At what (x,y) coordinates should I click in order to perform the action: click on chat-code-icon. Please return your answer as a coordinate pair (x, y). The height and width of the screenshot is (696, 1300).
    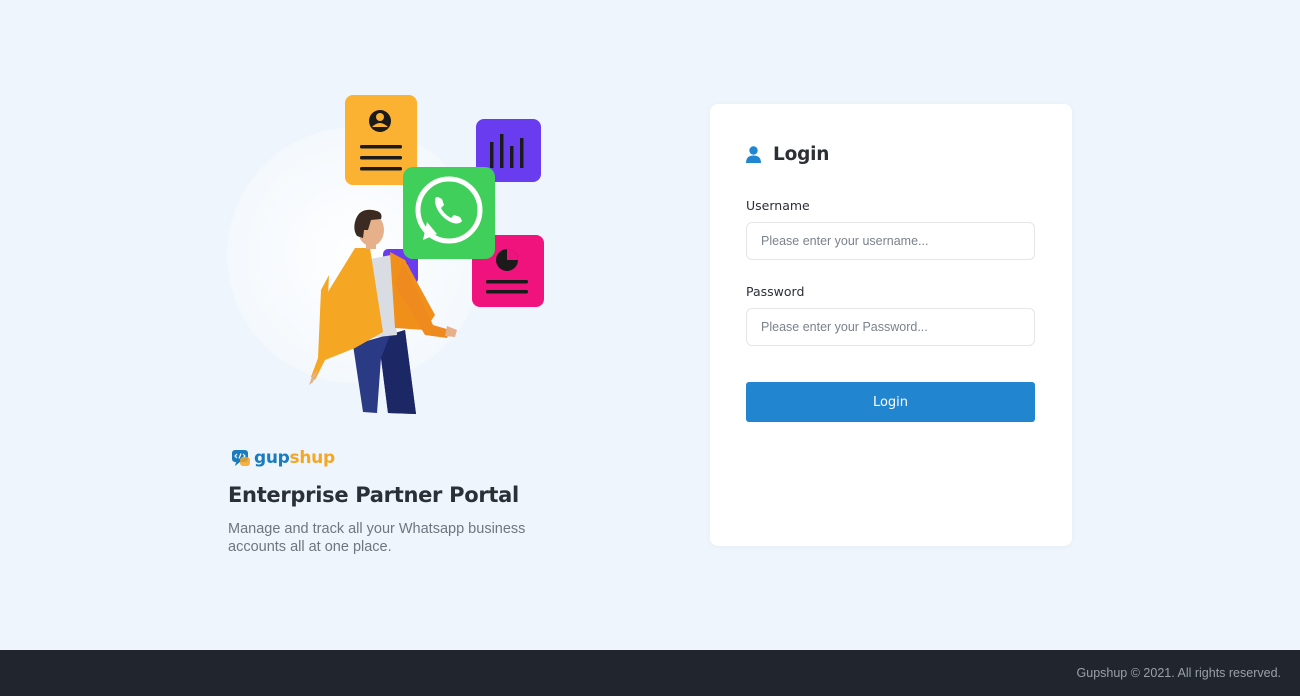
    Looking at the image, I should click on (241, 458).